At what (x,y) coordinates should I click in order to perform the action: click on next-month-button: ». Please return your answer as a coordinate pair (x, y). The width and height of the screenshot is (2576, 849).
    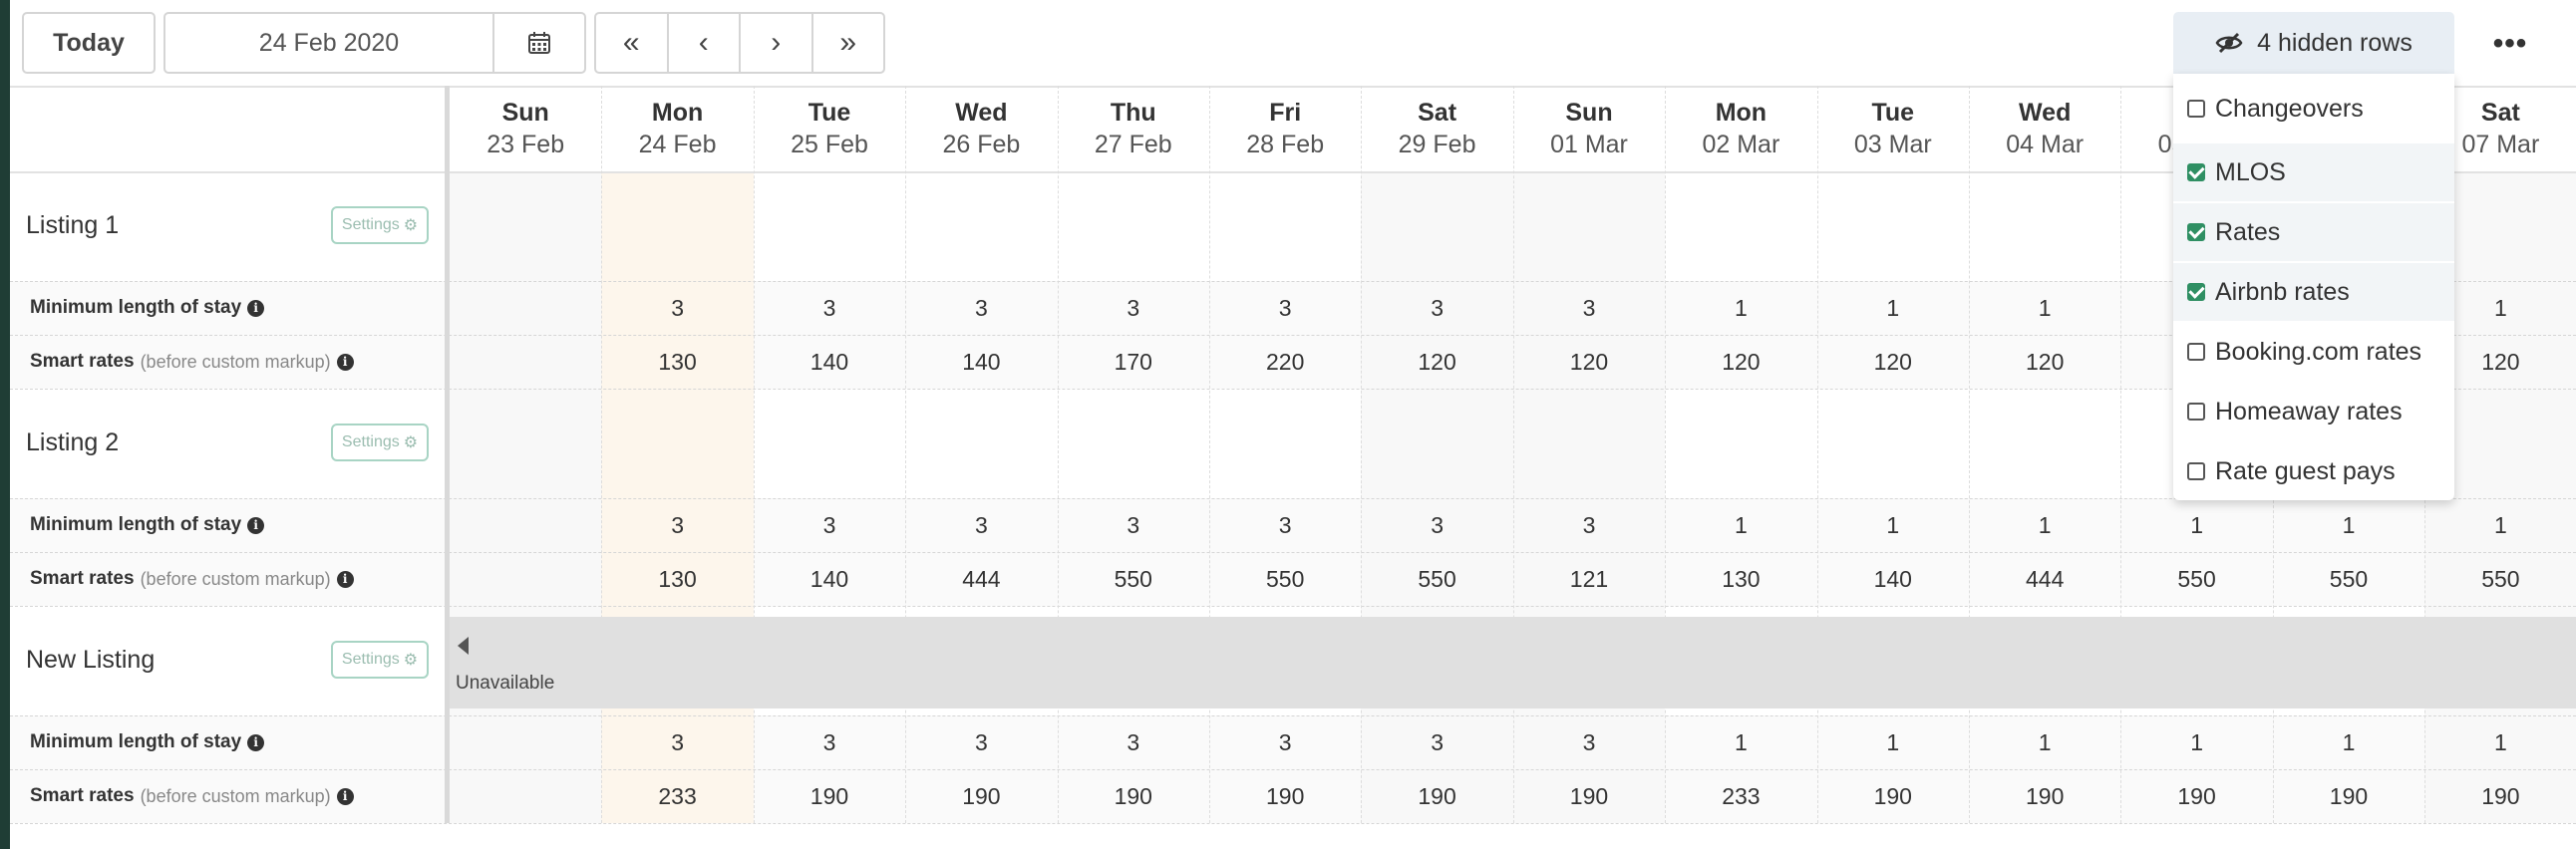
    Looking at the image, I should click on (848, 43).